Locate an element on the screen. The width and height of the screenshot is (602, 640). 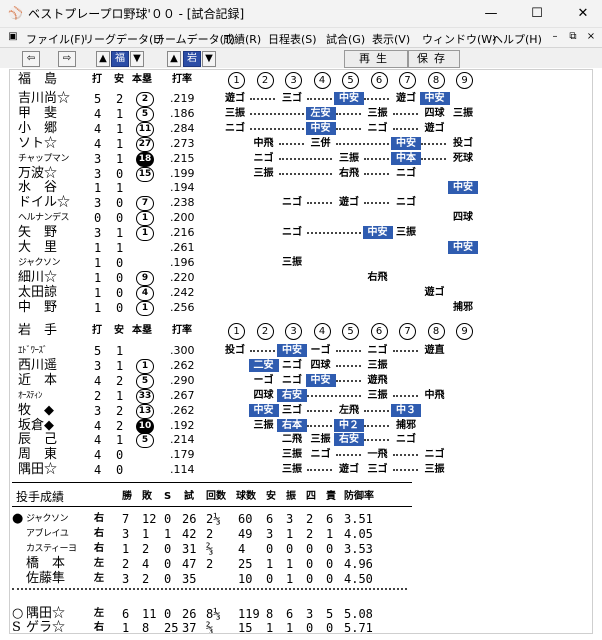
pitcher-s: 0 is located at coordinates (168, 613).